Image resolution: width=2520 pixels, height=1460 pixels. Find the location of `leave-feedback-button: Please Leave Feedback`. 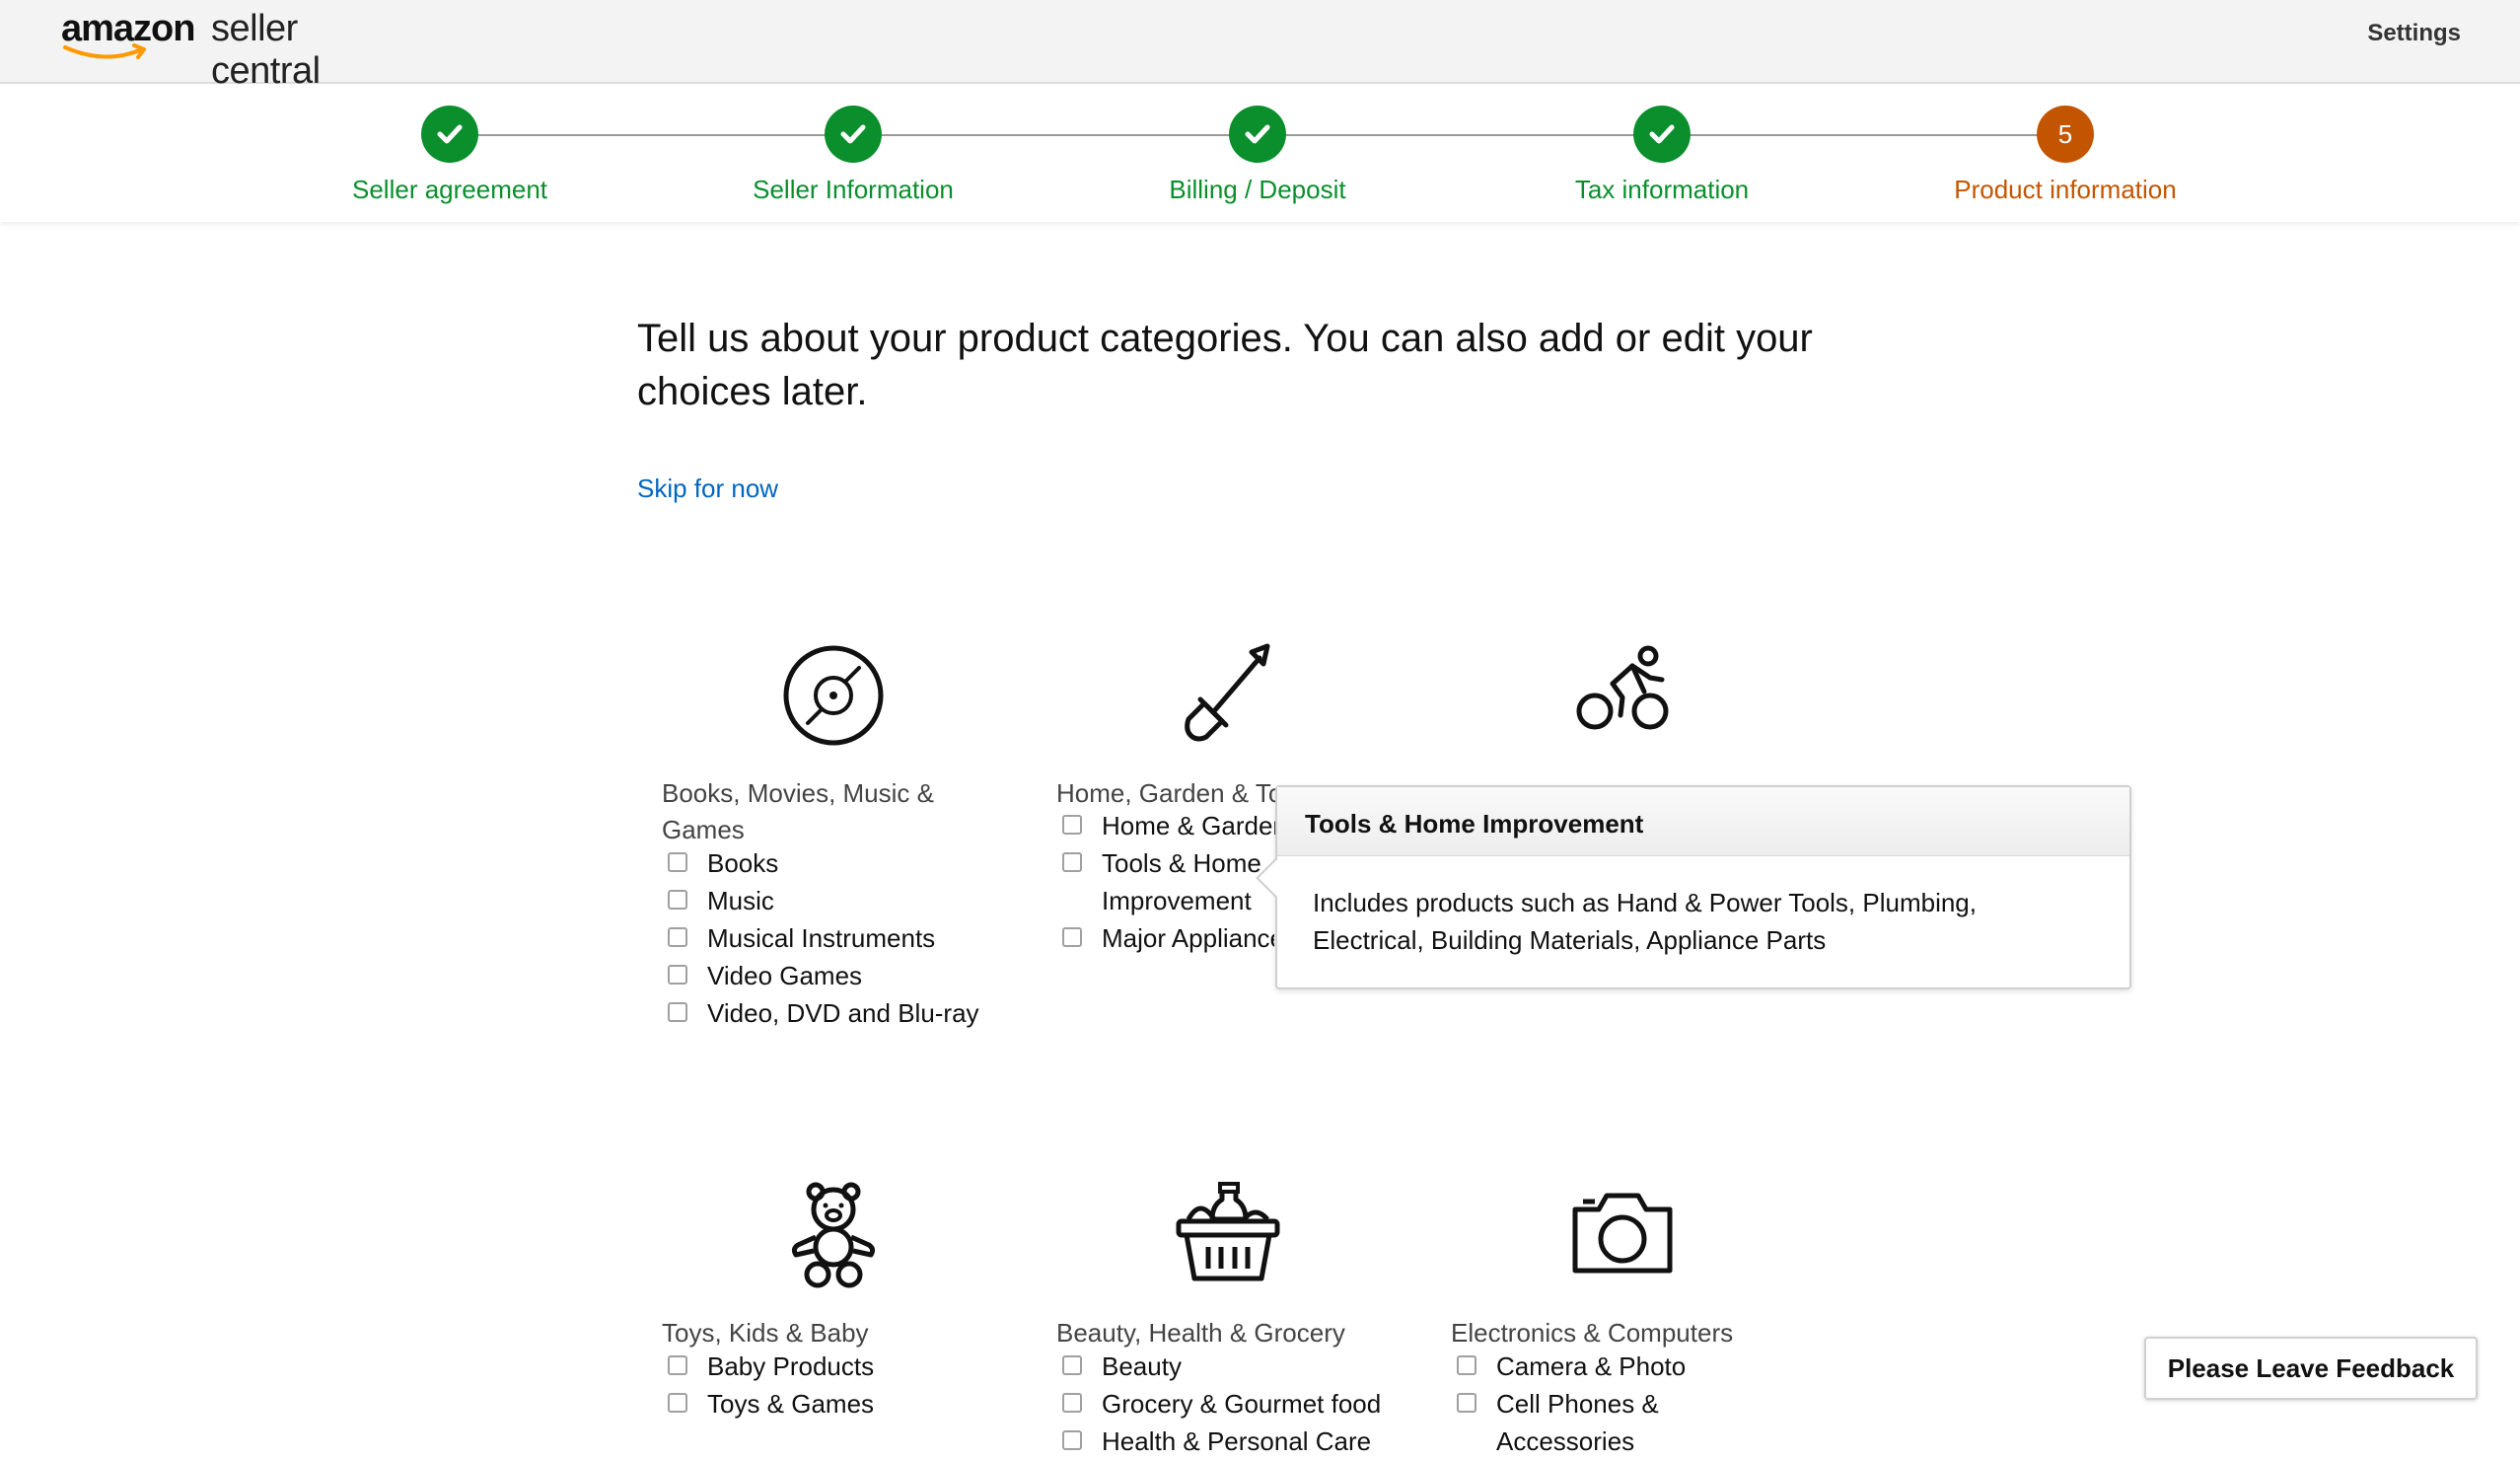

leave-feedback-button: Please Leave Feedback is located at coordinates (2311, 1368).